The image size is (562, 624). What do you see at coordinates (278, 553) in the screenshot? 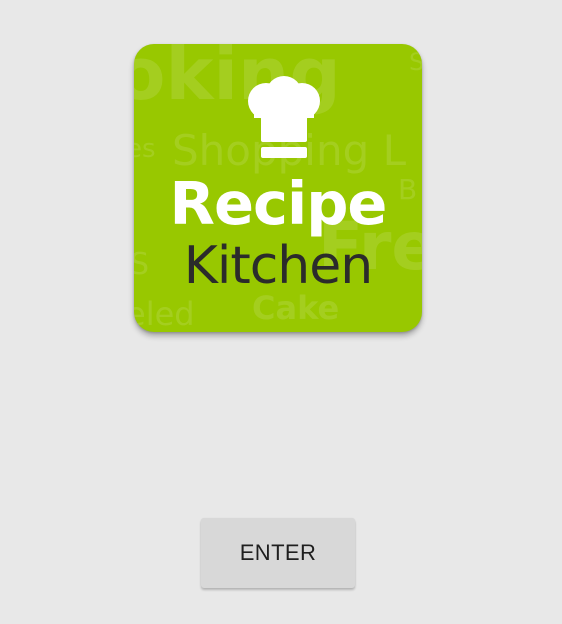
I see `enter-button: ENTER` at bounding box center [278, 553].